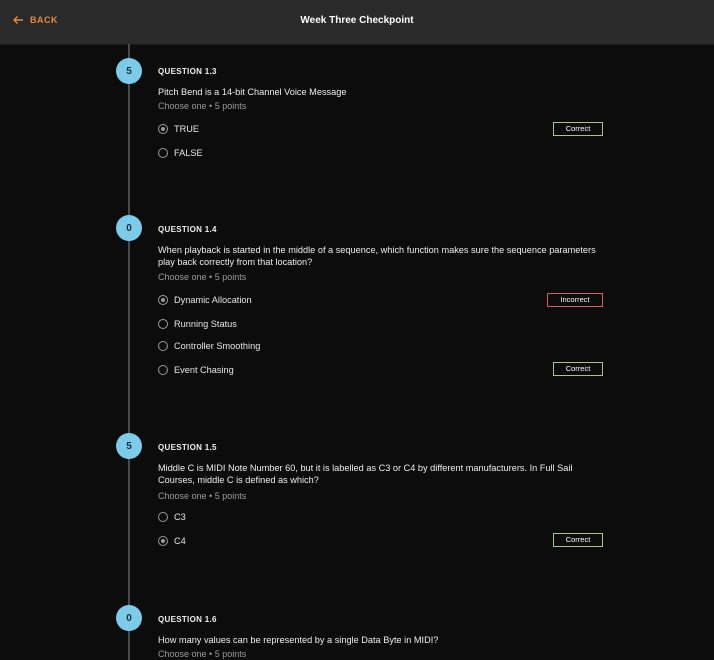 Image resolution: width=714 pixels, height=660 pixels. What do you see at coordinates (213, 300) in the screenshot?
I see `option-label: Dynamic Allocation` at bounding box center [213, 300].